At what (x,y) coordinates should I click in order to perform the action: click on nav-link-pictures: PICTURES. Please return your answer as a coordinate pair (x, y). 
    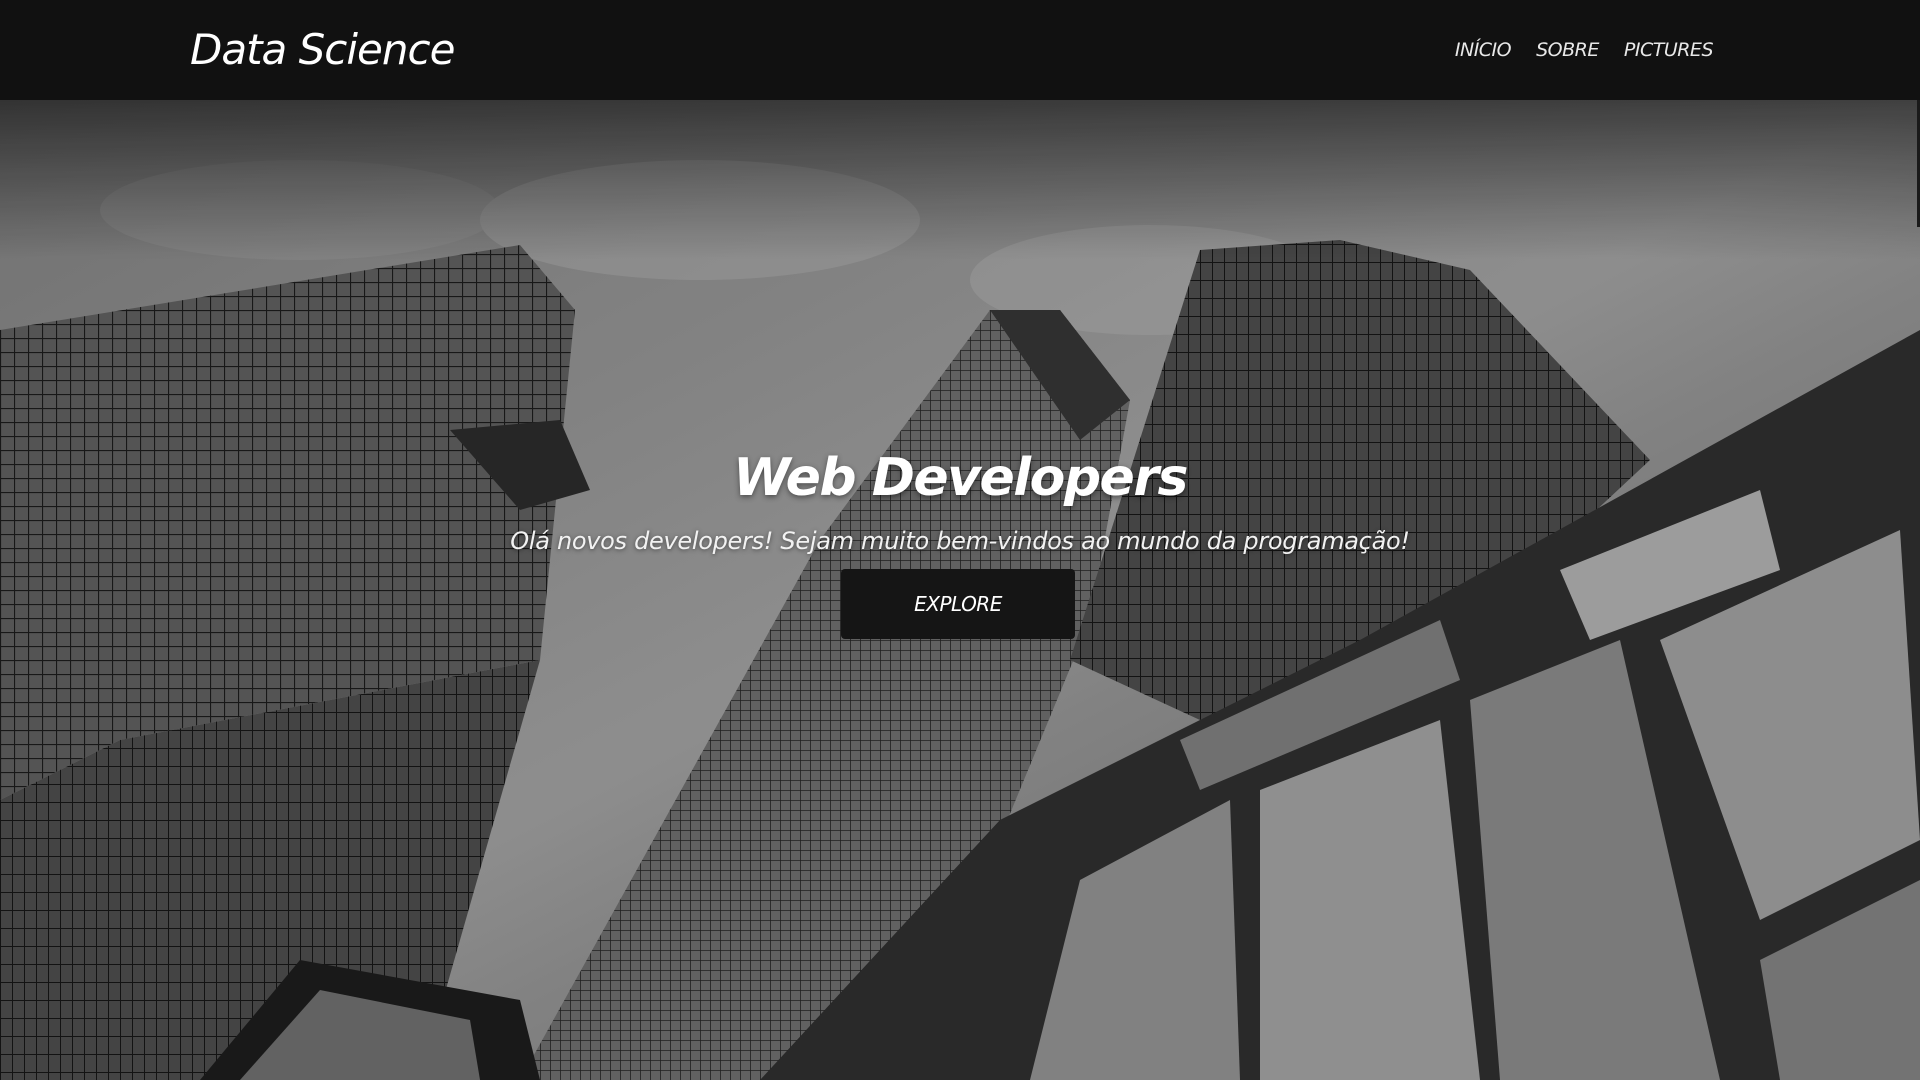
    Looking at the image, I should click on (1669, 50).